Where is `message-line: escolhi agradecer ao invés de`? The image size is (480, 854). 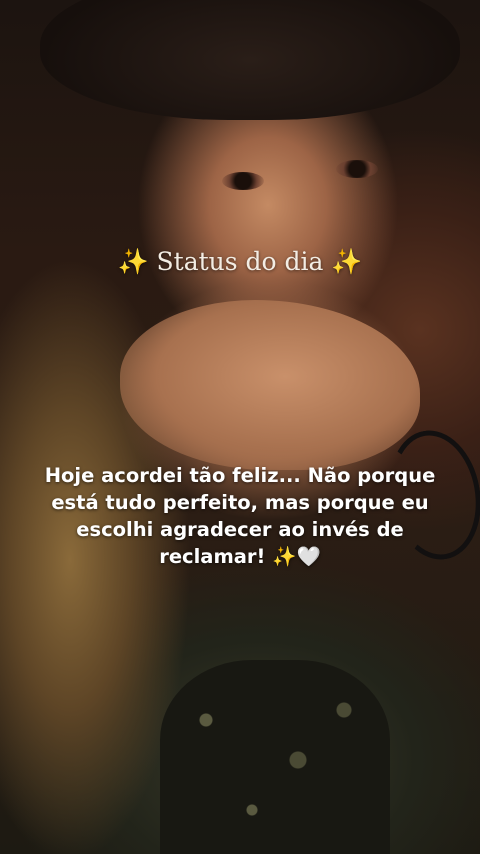
message-line: escolhi agradecer ao invés de is located at coordinates (240, 529).